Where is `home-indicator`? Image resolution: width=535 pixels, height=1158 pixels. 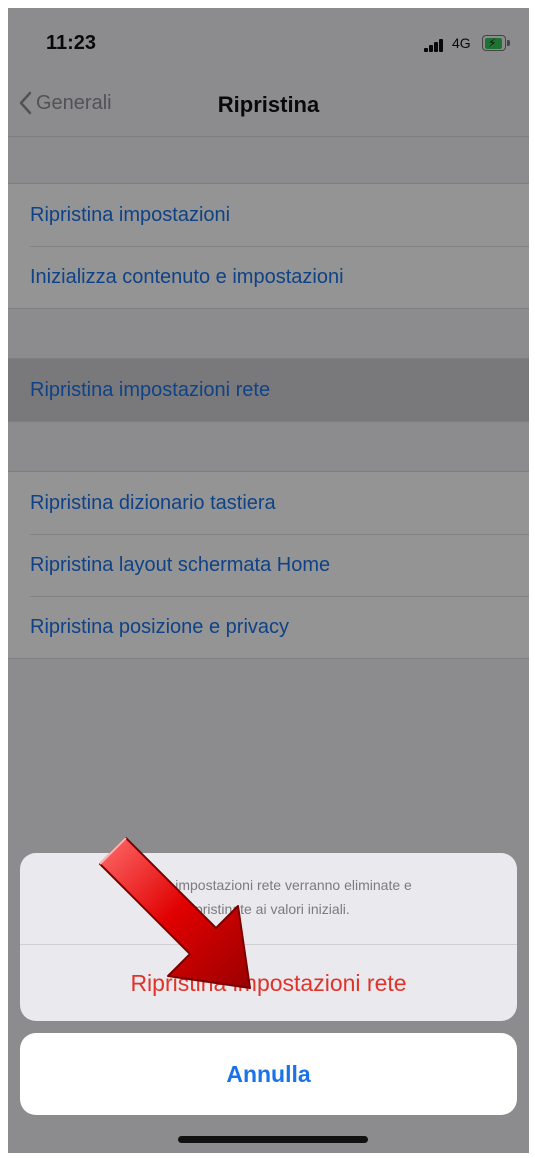
home-indicator is located at coordinates (273, 1139).